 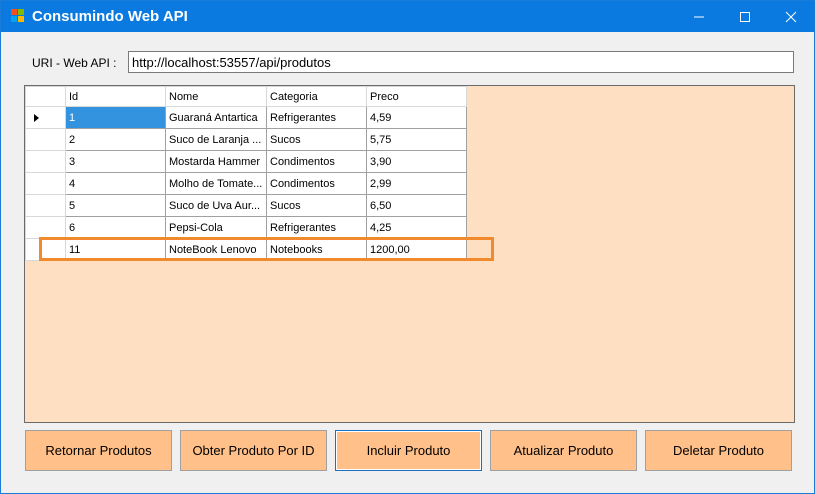 I want to click on table-row: 2 Suco de Laranja ... Sucos 5,75, so click(x=246, y=139).